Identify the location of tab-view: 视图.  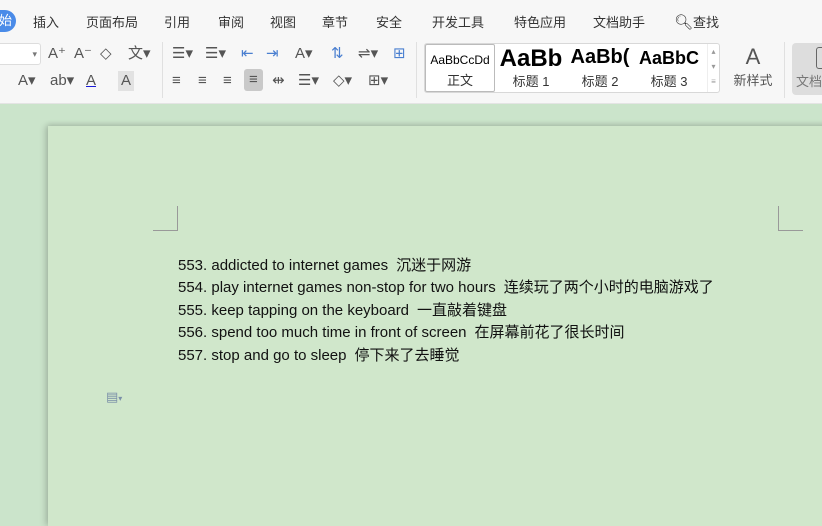
(283, 21).